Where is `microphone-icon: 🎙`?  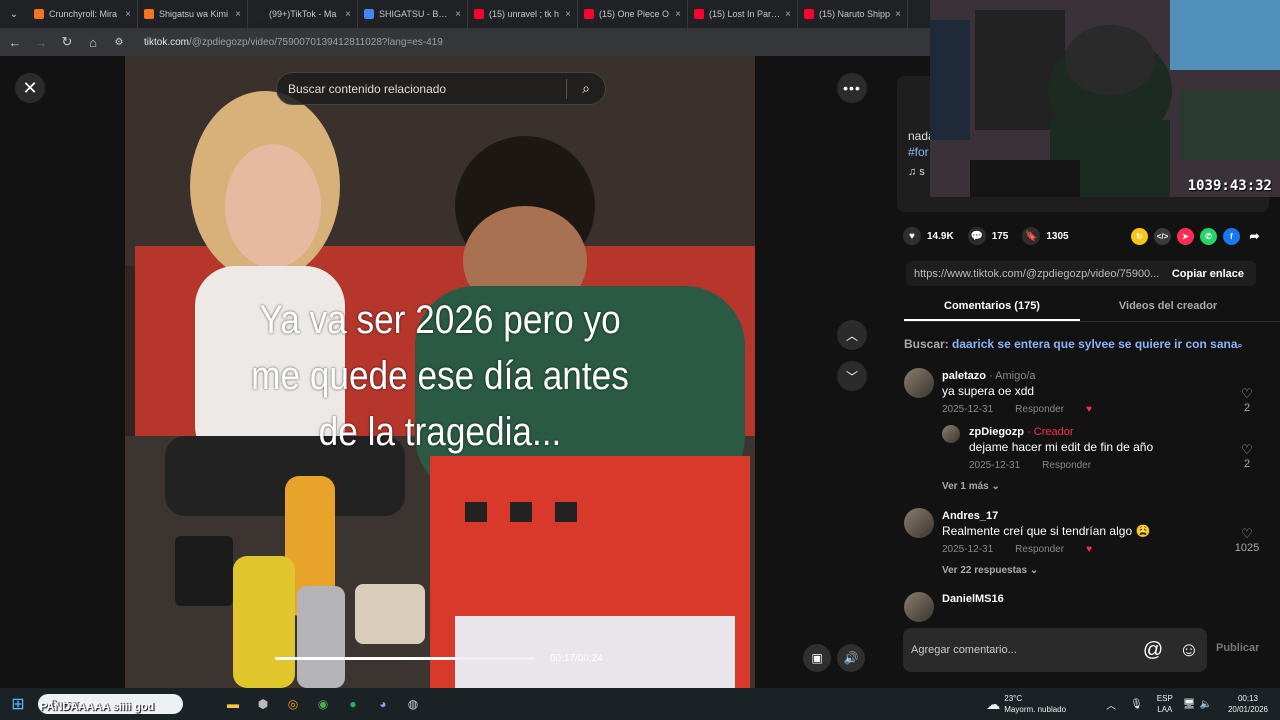
microphone-icon: 🎙 is located at coordinates (1136, 704).